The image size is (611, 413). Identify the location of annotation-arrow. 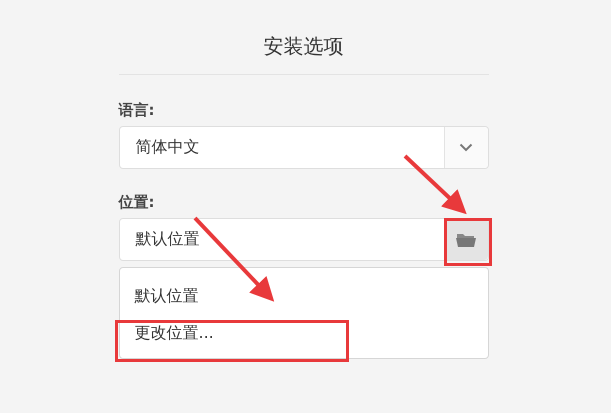
(435, 184).